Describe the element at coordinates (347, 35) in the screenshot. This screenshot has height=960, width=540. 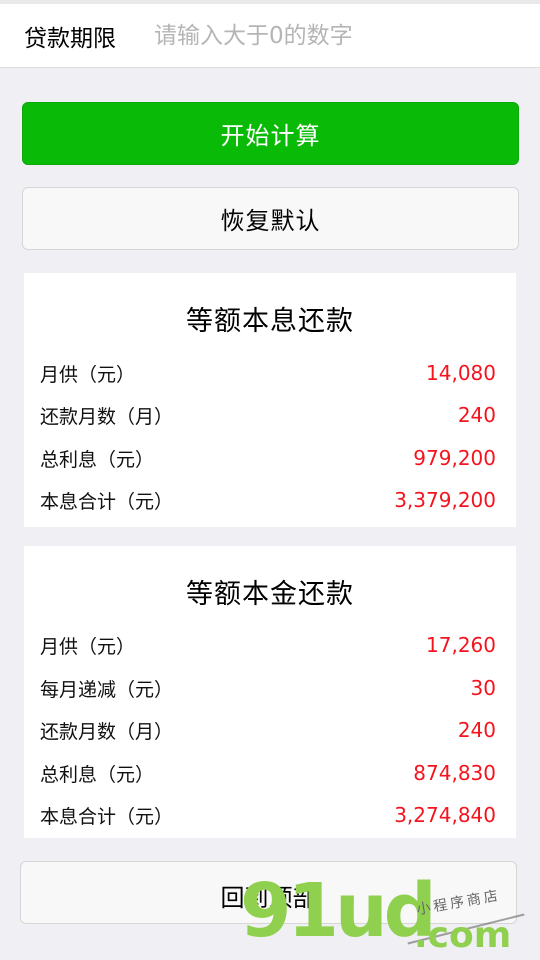
I see `loan-term-input` at that location.